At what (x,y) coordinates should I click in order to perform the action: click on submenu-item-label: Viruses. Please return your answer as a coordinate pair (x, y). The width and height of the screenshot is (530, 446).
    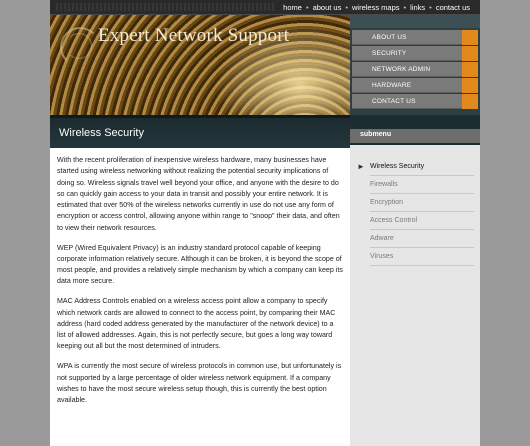
    Looking at the image, I should click on (382, 256).